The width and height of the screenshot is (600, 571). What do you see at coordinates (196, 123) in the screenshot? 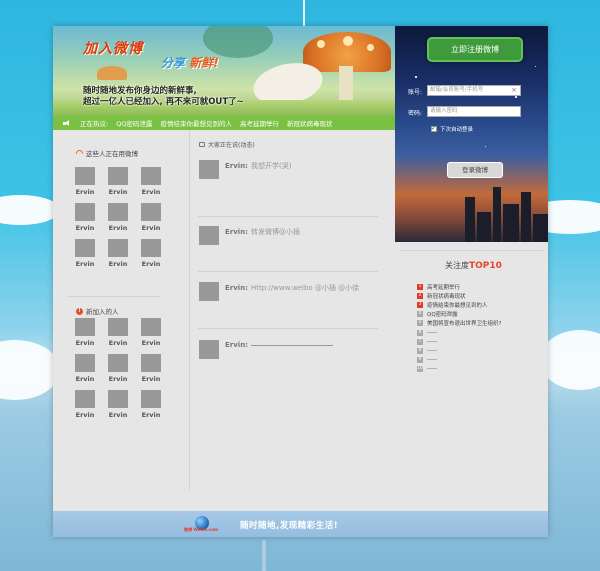
I see `hot-topic-link: 疫情结束你最想见到的人` at bounding box center [196, 123].